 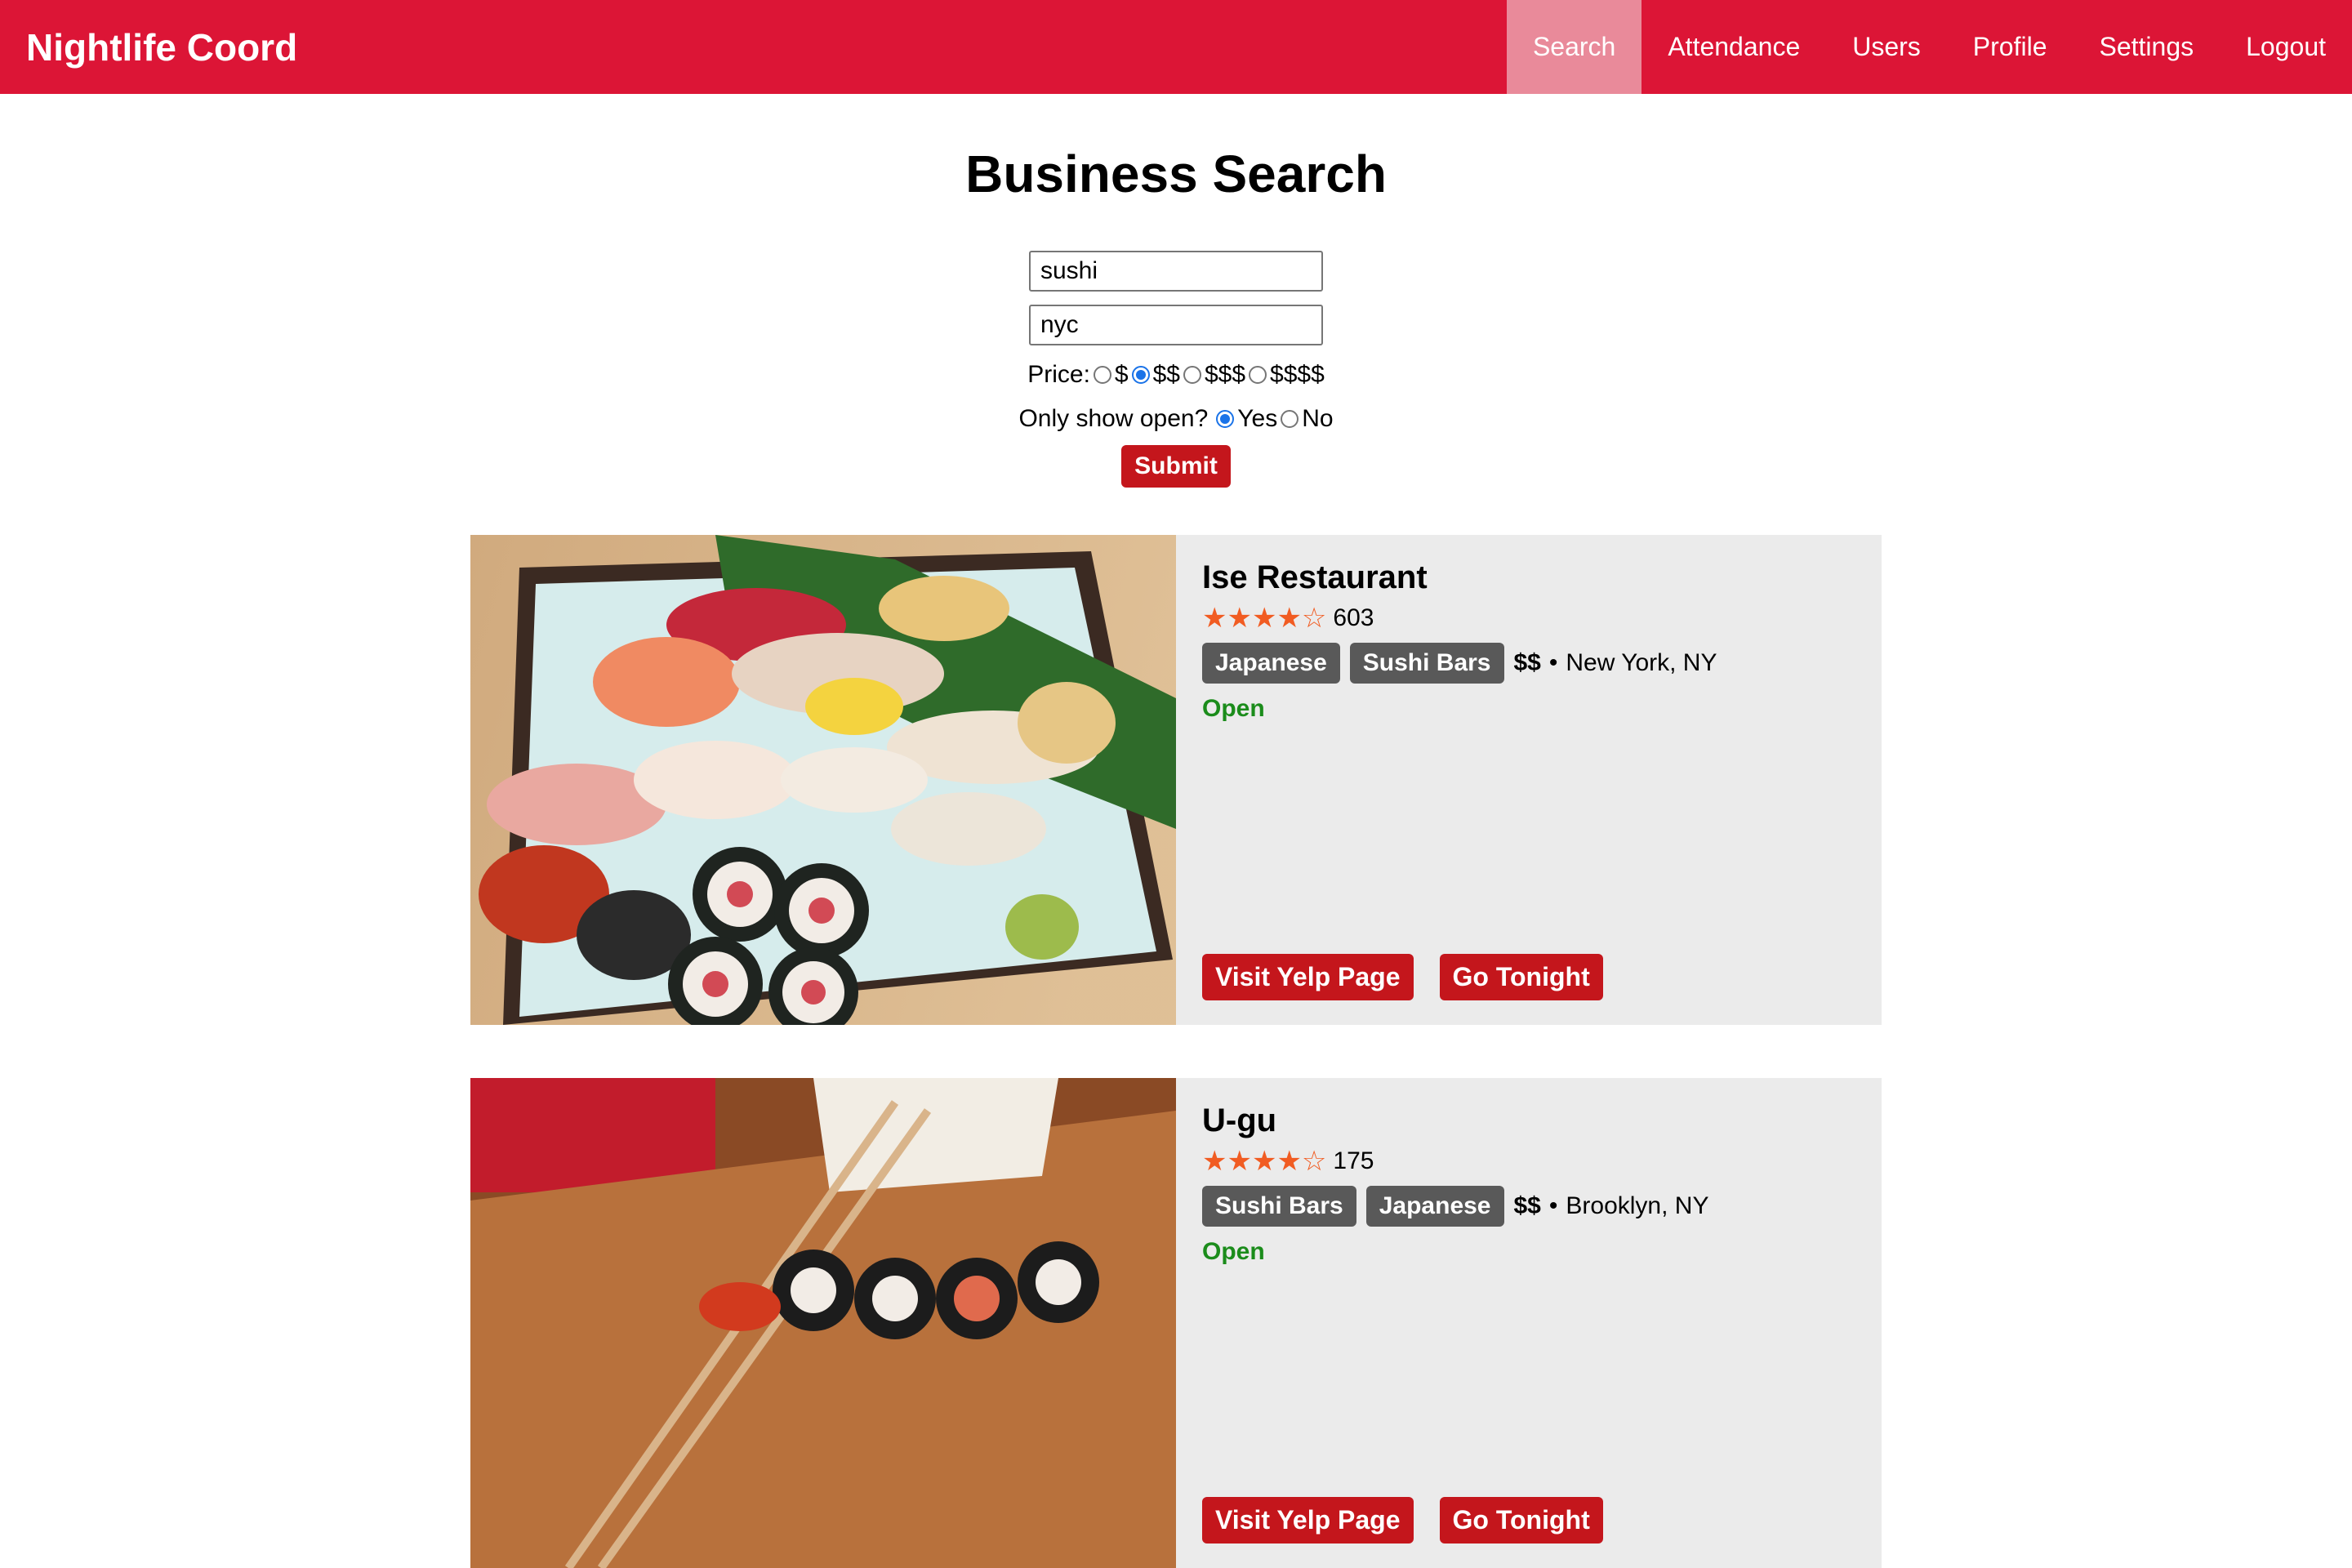 What do you see at coordinates (1176, 325) in the screenshot?
I see `location-input` at bounding box center [1176, 325].